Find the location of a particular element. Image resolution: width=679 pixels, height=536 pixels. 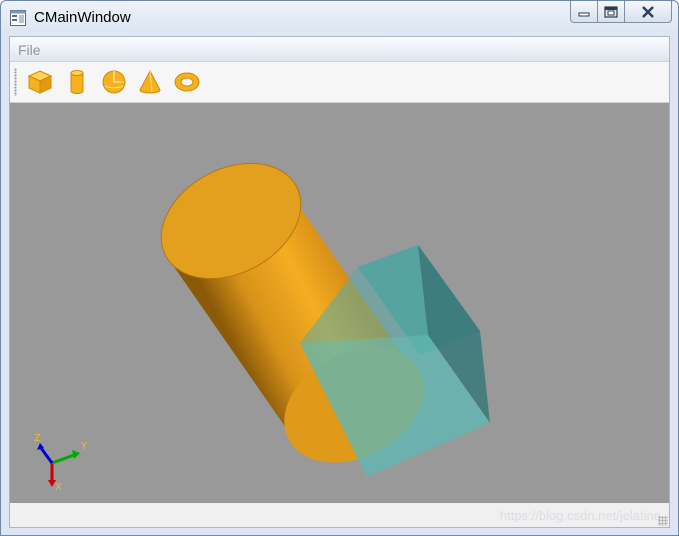

torus-icon is located at coordinates (187, 82).